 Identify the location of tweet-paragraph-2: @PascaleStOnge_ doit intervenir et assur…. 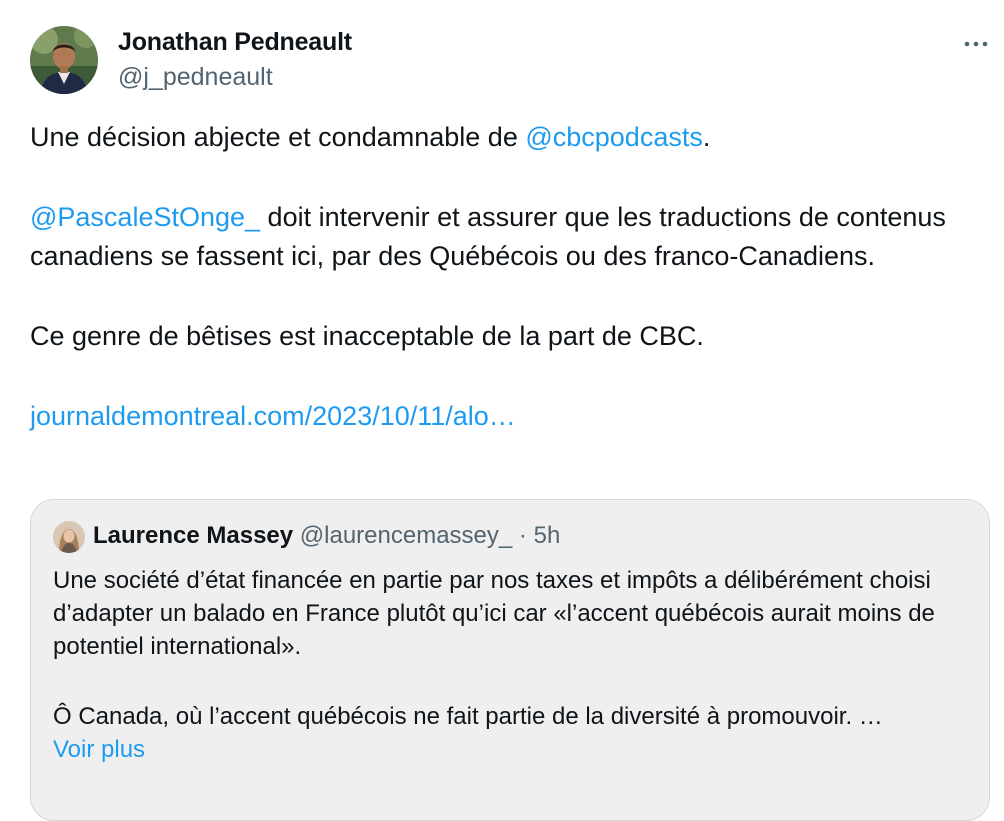
(505, 237).